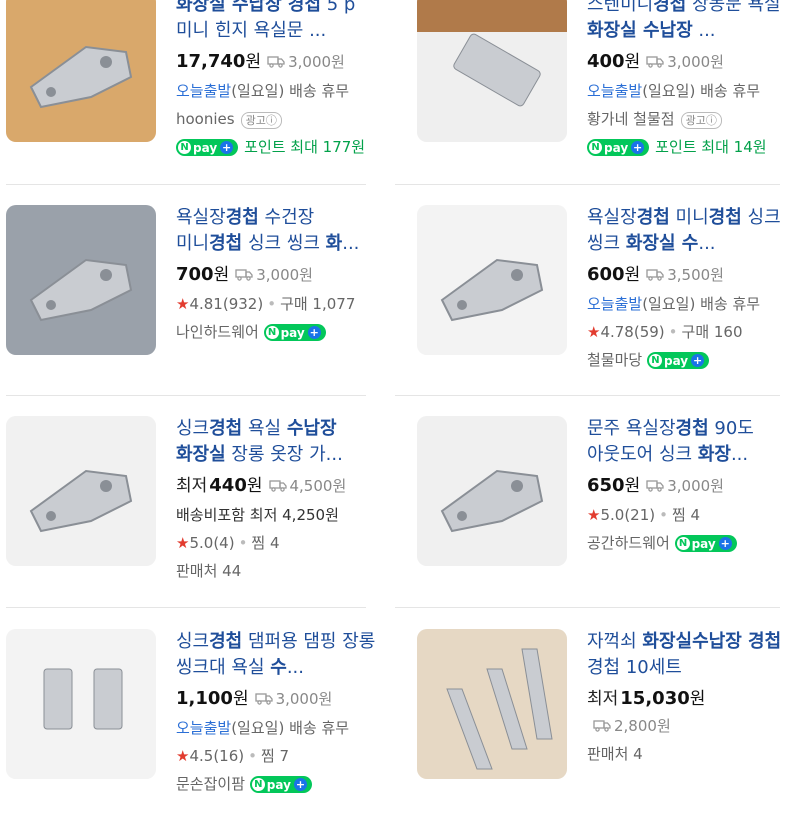 This screenshot has width=785, height=829. What do you see at coordinates (686, 543) in the screenshot?
I see `info-line: 공간하드웨어 Npay +` at bounding box center [686, 543].